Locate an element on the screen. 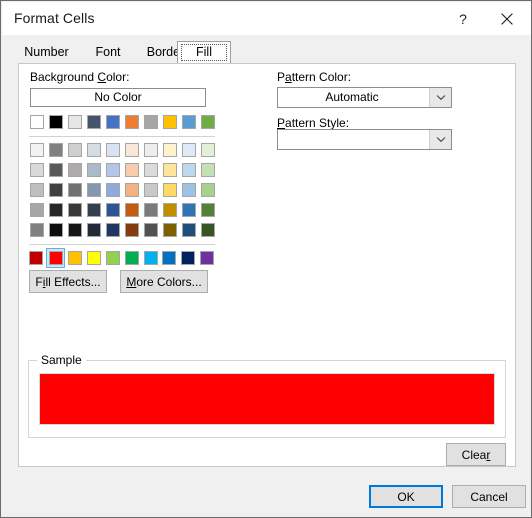 The width and height of the screenshot is (532, 518). pattern-color-dropdown: Automatic is located at coordinates (364, 97).